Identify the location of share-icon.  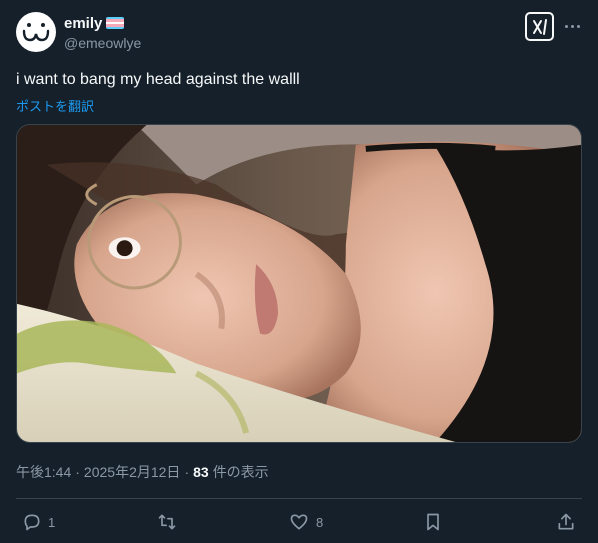
(566, 521).